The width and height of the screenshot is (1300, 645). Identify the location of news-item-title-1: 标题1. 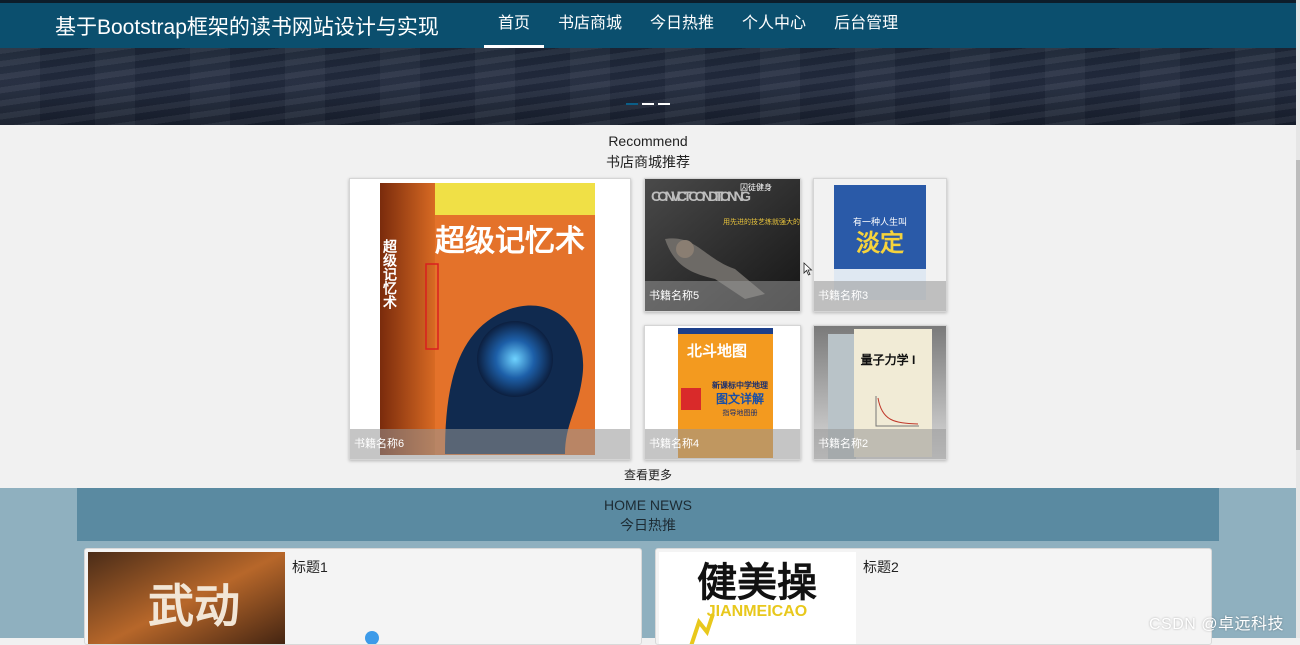
(310, 567).